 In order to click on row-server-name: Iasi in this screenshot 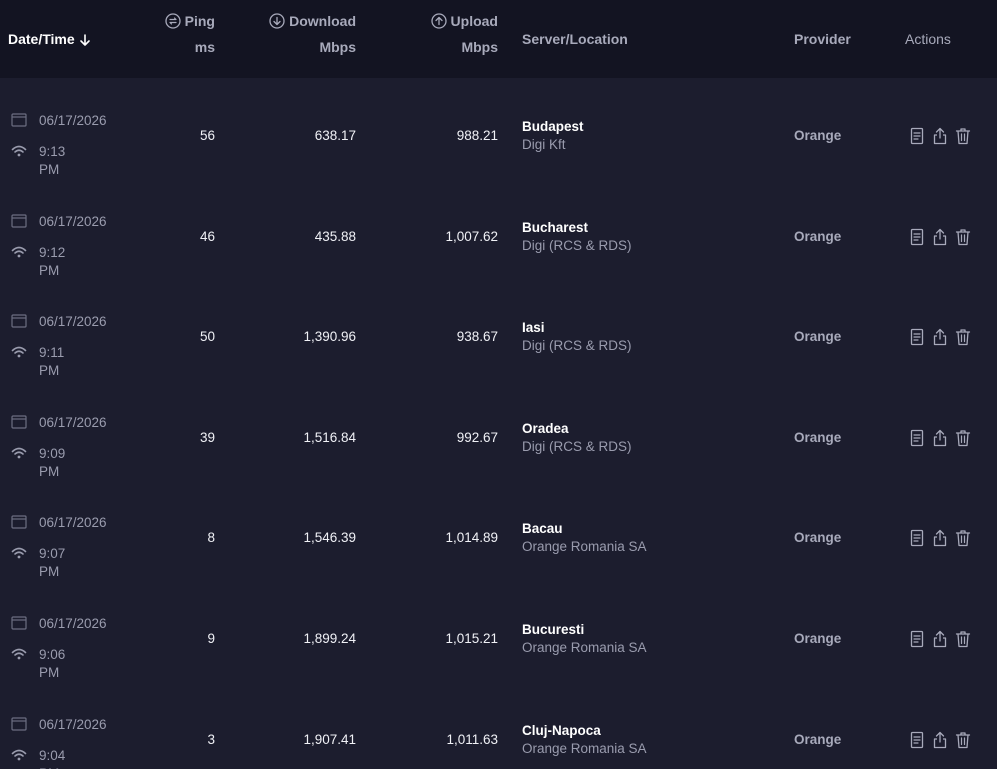, I will do `click(533, 328)`.